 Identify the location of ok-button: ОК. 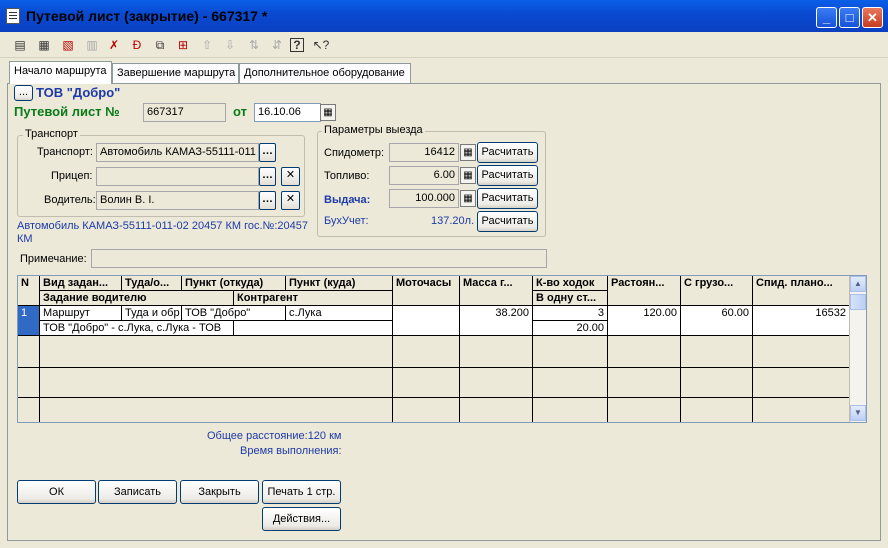
(56, 492).